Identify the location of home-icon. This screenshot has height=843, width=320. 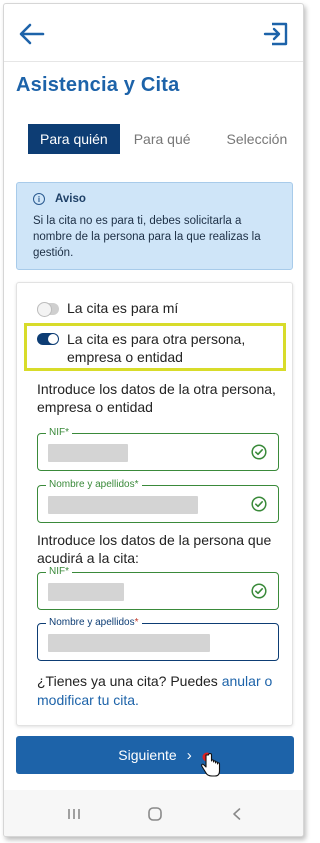
(155, 814).